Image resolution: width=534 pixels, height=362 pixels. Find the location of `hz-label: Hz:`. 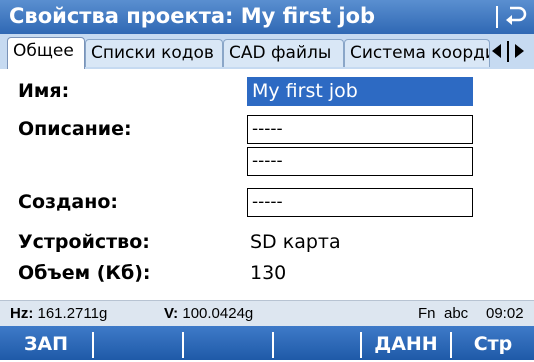

hz-label: Hz: is located at coordinates (22, 313).